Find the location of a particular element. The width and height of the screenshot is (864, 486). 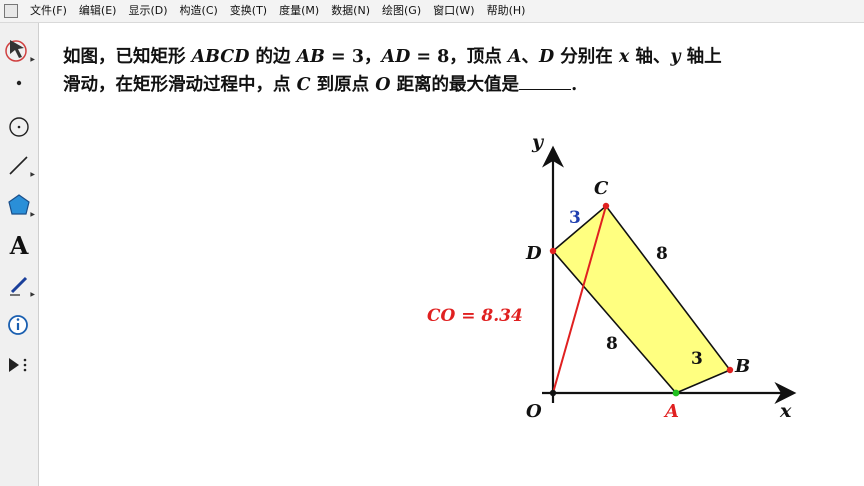

menu-window: 窗口(W) is located at coordinates (453, 11).